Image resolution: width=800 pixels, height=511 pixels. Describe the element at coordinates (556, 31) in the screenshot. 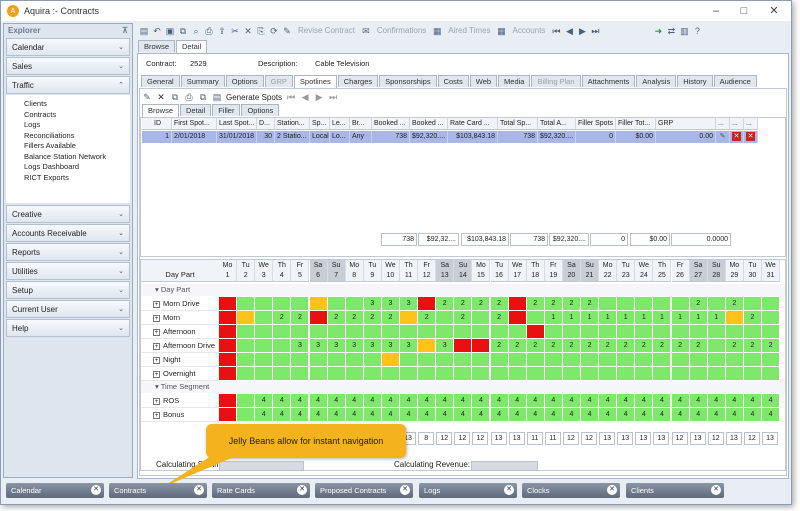

I see `first-icon: ⏮` at that location.